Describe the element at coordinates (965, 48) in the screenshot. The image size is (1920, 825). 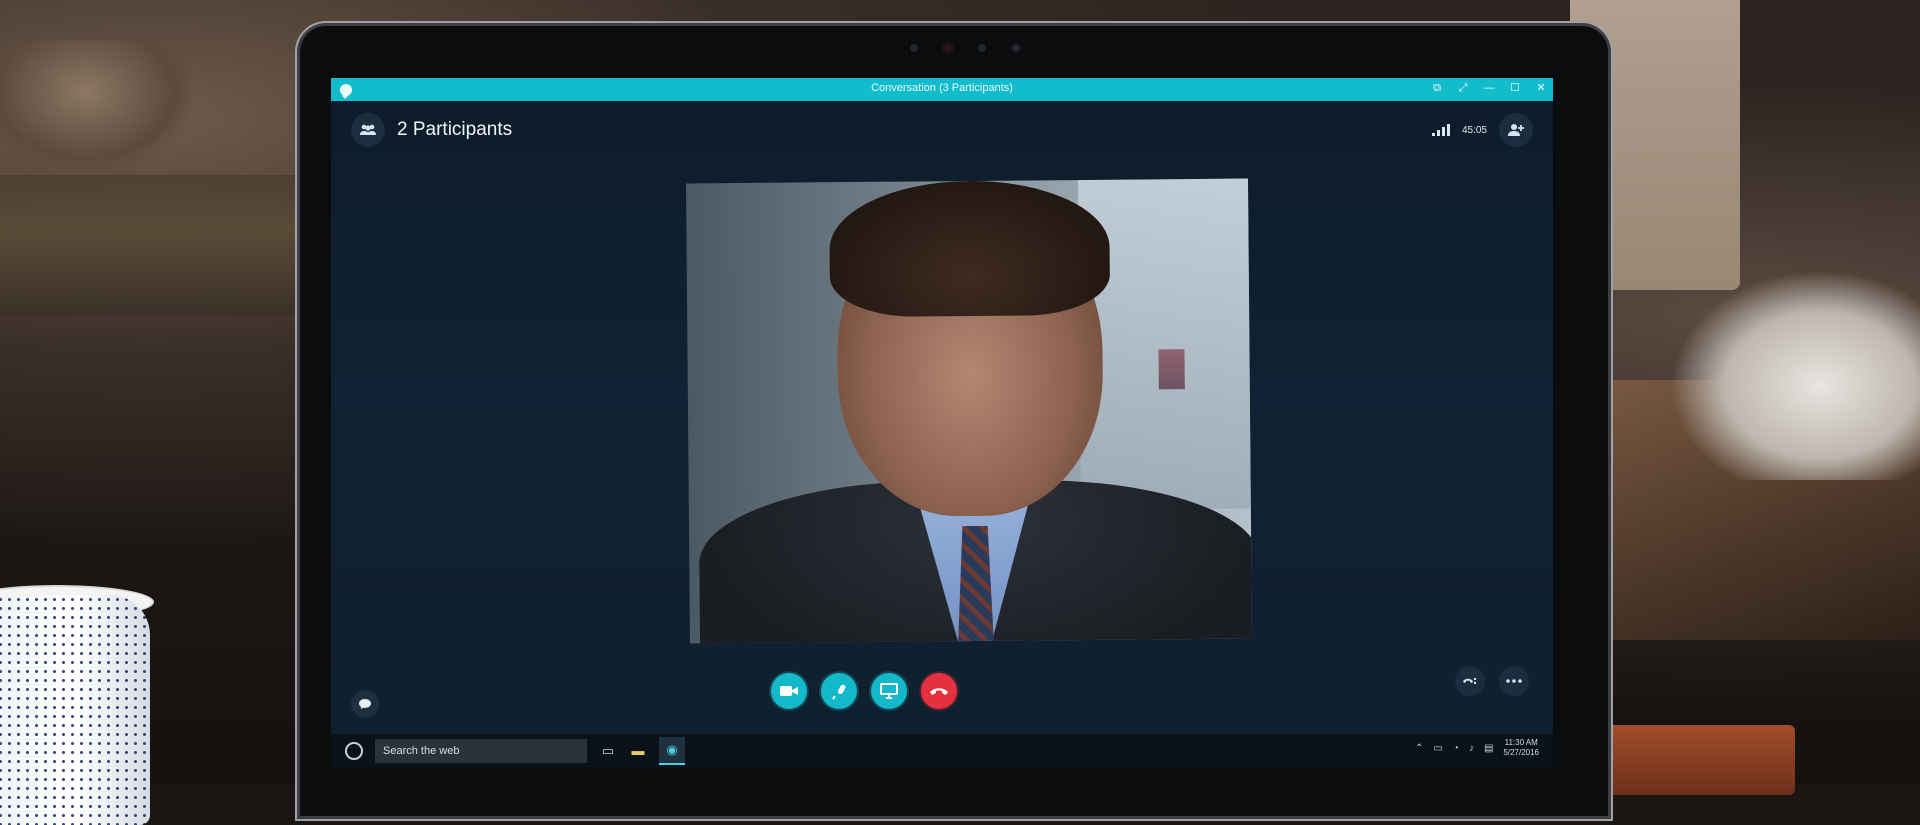
I see `webcam` at that location.